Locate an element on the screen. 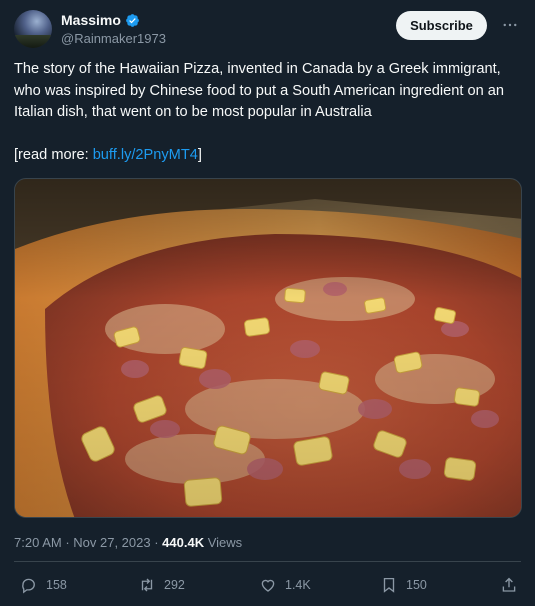 The image size is (535, 606). like-count: 1.4K is located at coordinates (298, 585).